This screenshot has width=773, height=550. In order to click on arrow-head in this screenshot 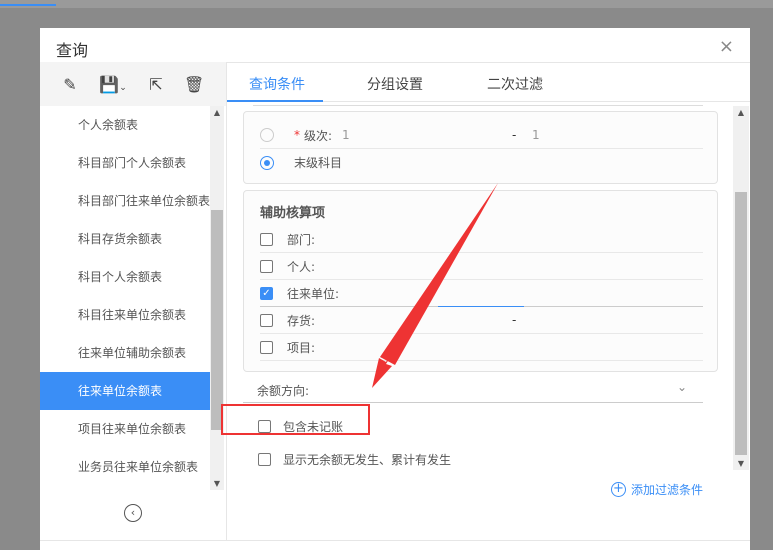, I will do `click(439, 274)`.